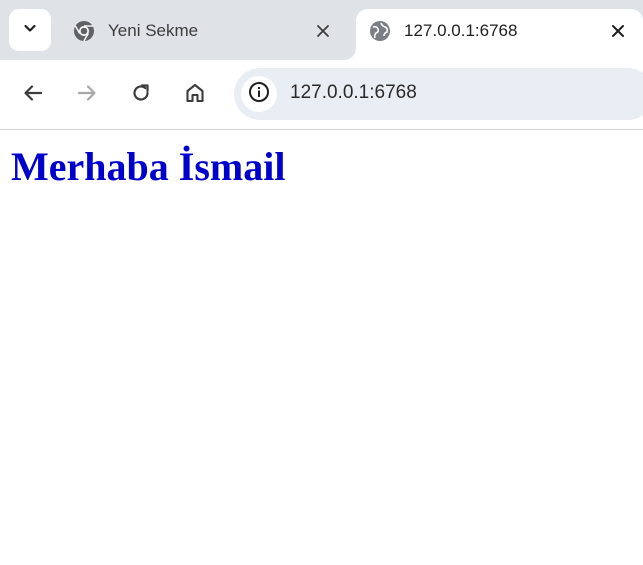 The height and width of the screenshot is (565, 643). I want to click on tab-strip: Yeni Sekme 127.0.0.1:6768, so click(321, 30).